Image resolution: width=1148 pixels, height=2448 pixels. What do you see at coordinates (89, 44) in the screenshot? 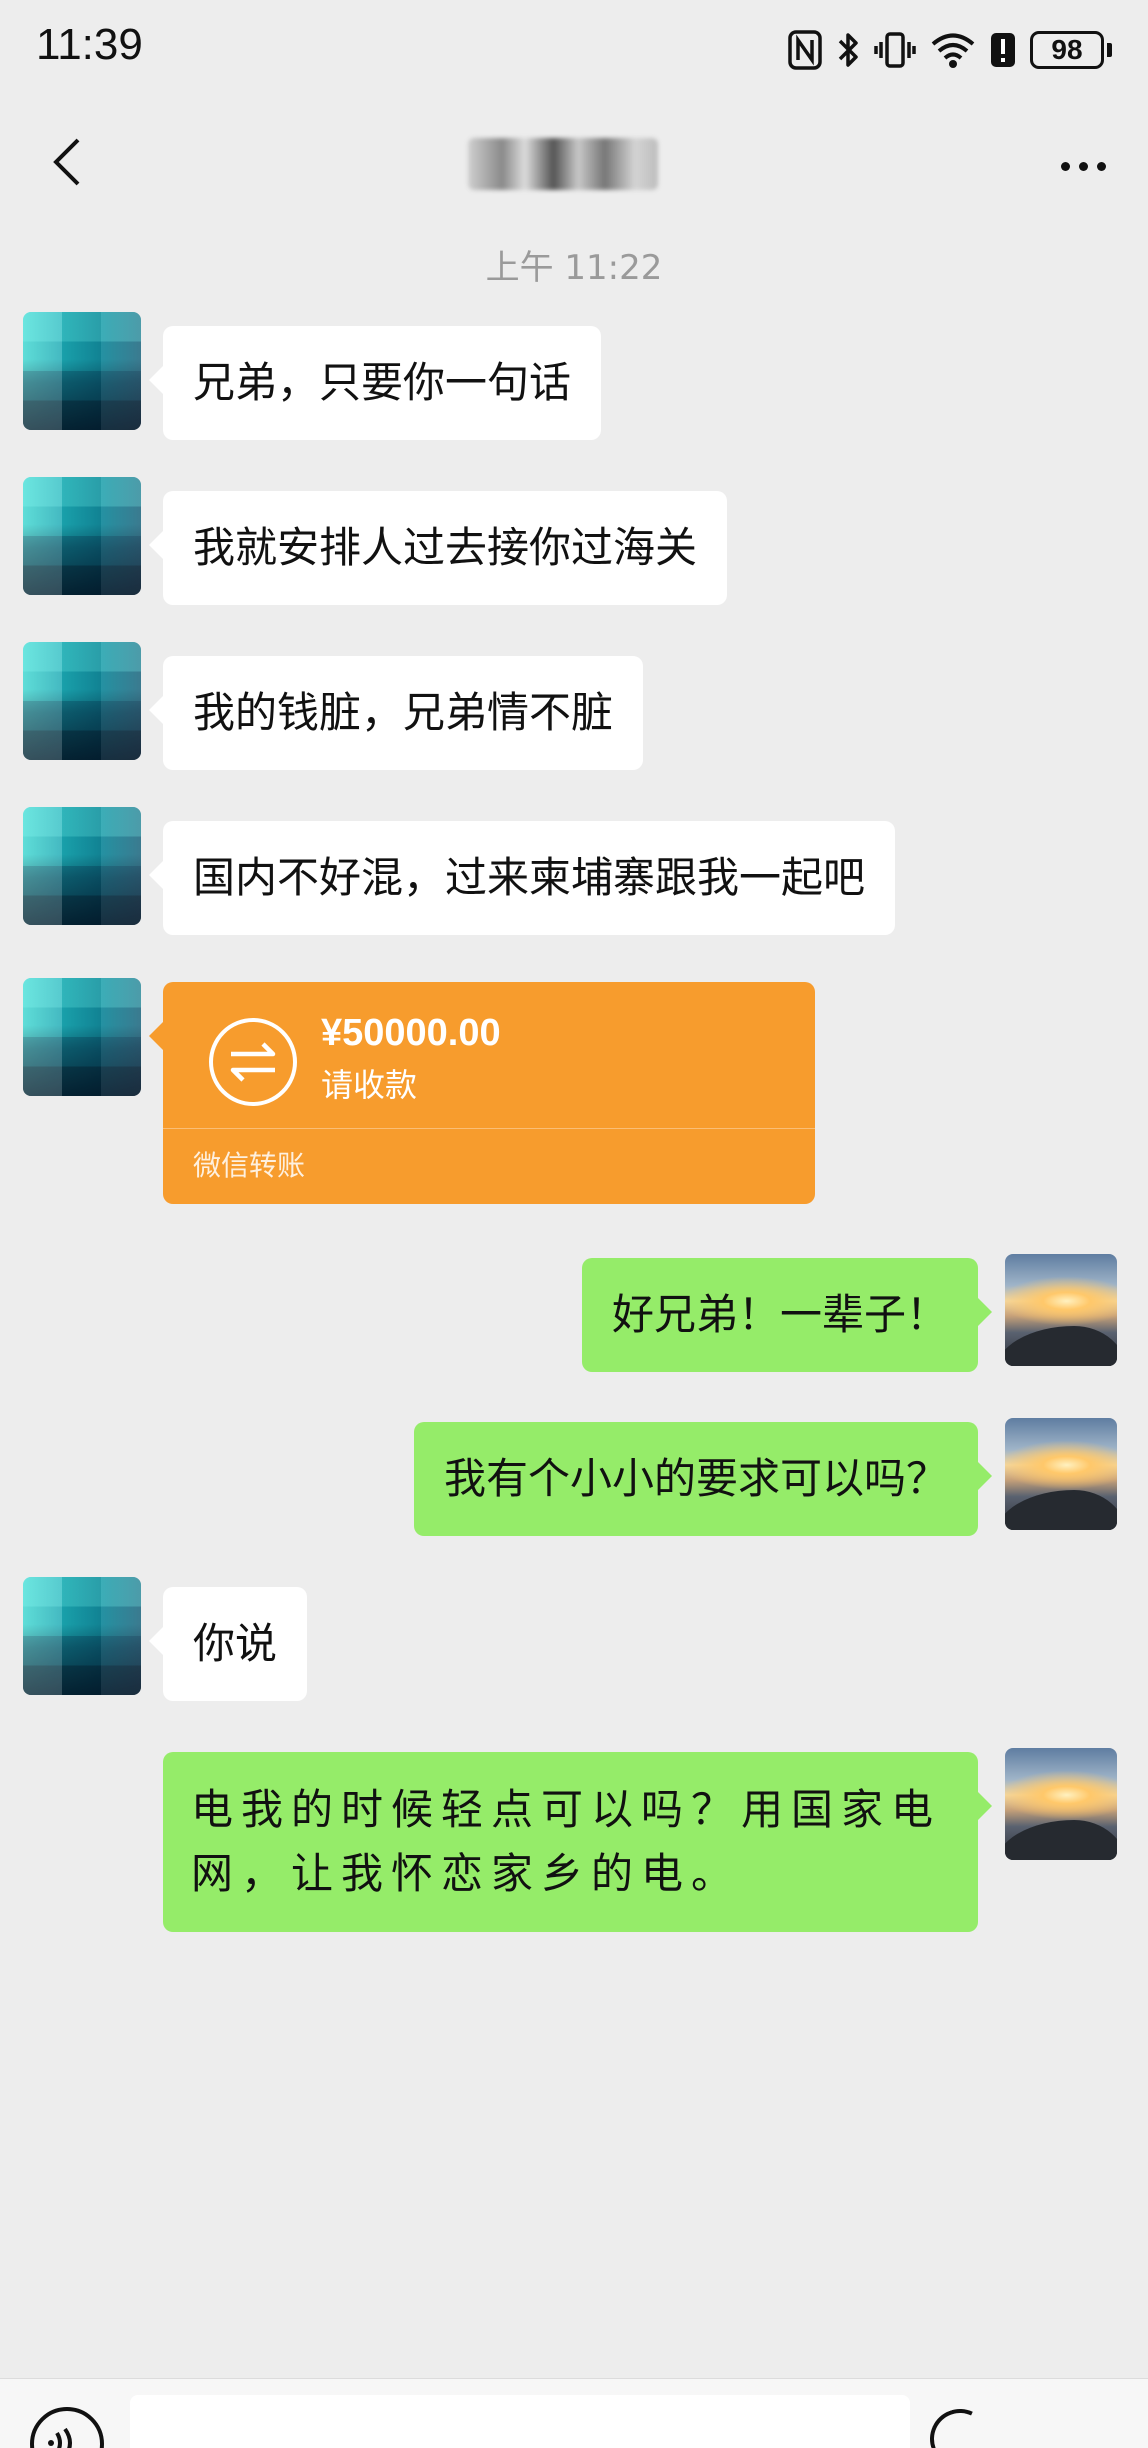
I see `status-time: 11:39` at bounding box center [89, 44].